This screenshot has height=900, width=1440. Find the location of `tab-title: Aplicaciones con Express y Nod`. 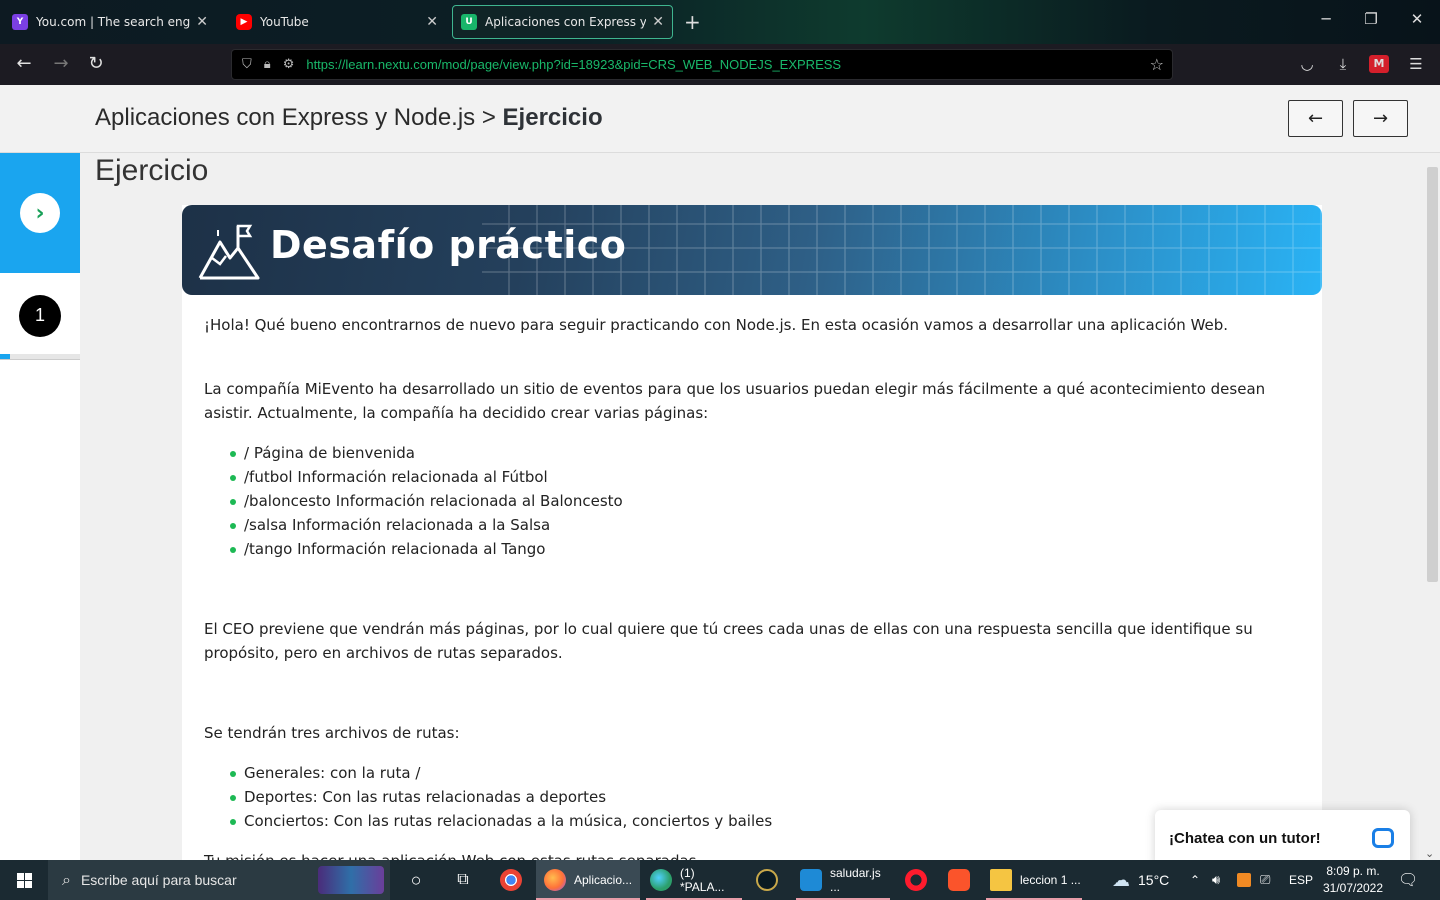

tab-title: Aplicaciones con Express y Nod is located at coordinates (566, 22).